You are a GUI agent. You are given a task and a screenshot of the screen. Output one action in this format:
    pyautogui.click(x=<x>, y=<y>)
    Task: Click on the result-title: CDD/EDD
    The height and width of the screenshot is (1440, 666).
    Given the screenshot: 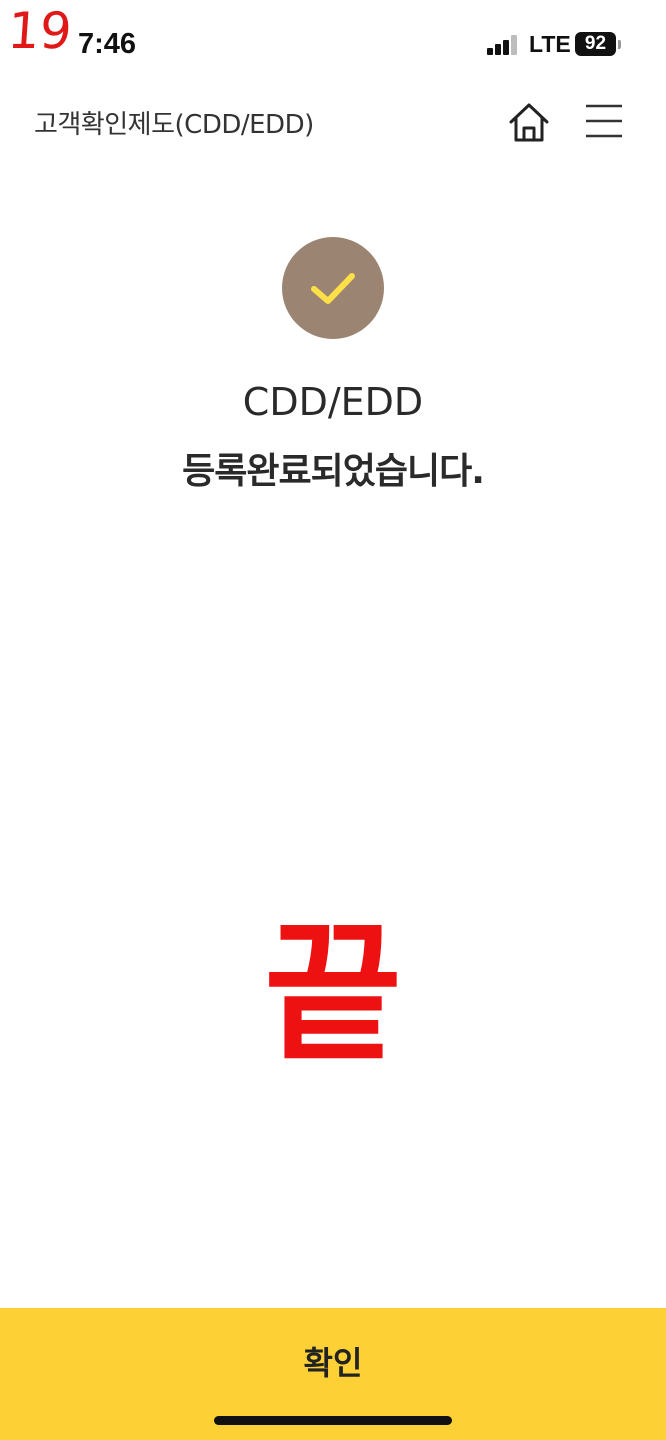 What is the action you would take?
    pyautogui.click(x=333, y=402)
    